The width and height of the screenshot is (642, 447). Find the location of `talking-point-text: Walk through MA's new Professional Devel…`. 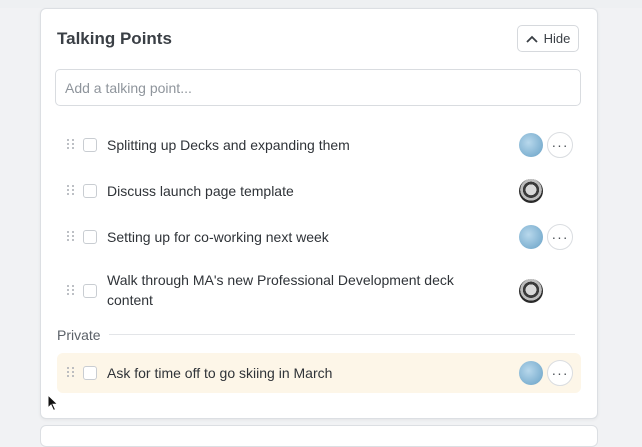

talking-point-text: Walk through MA's new Professional Devel… is located at coordinates (292, 290).